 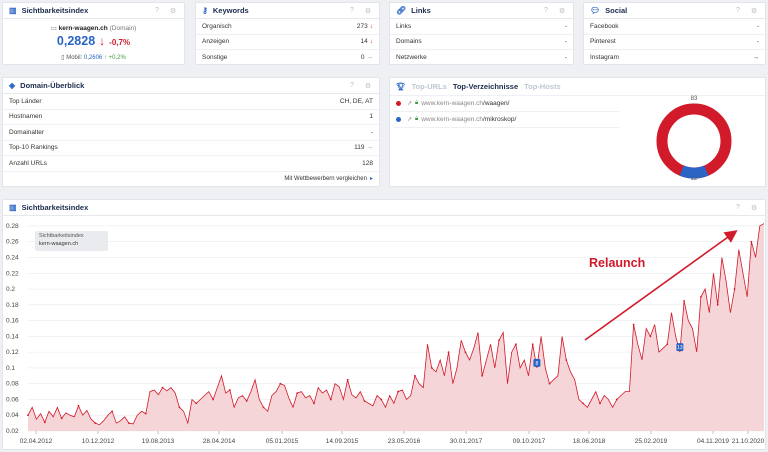 What do you see at coordinates (421, 10) in the screenshot?
I see `links-card-title: Links` at bounding box center [421, 10].